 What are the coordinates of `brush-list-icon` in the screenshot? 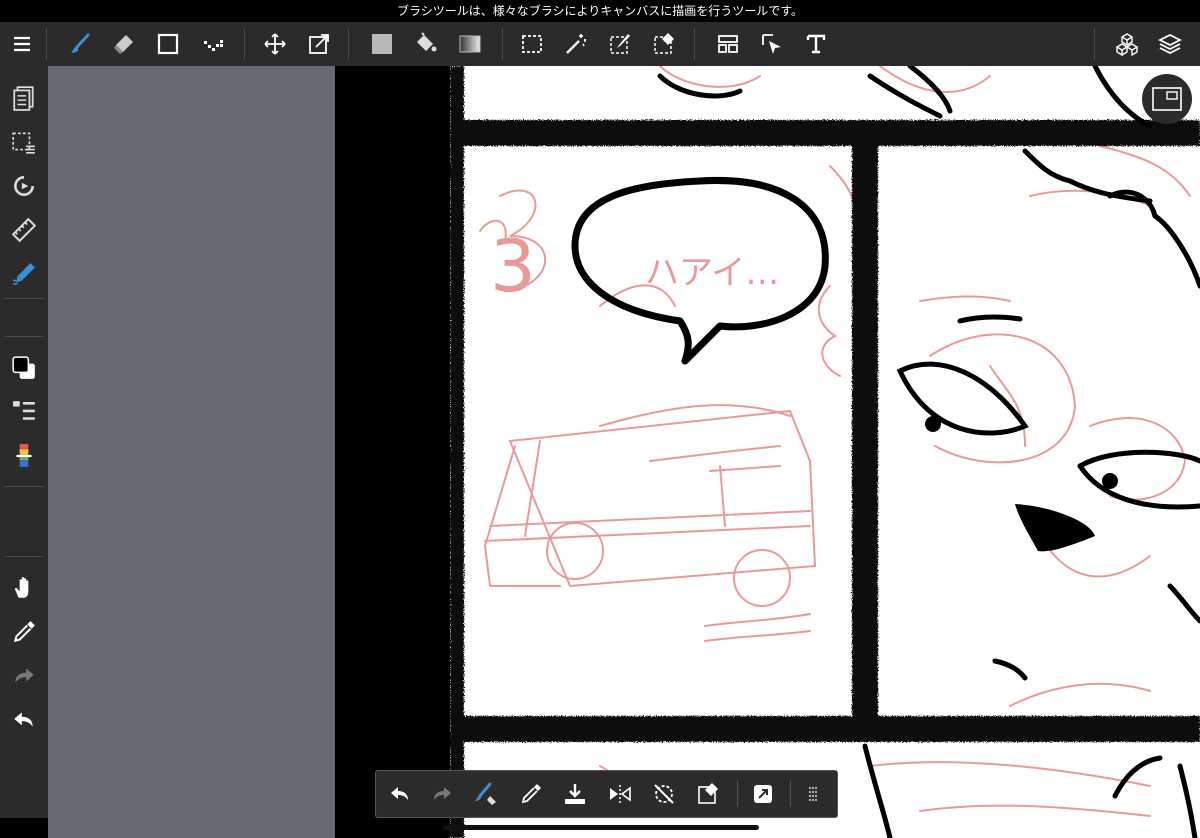 It's located at (24, 412).